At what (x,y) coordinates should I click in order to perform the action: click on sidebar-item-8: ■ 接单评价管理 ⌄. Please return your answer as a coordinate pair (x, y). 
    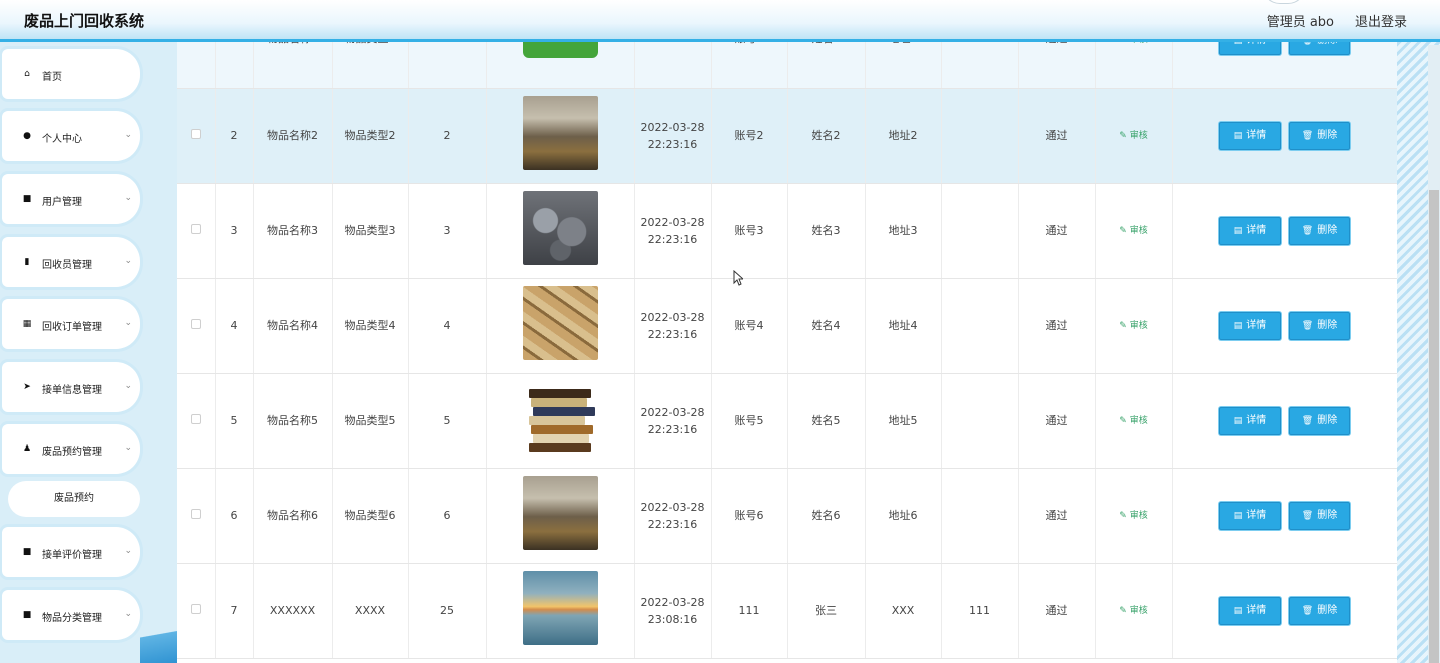
    Looking at the image, I should click on (71, 552).